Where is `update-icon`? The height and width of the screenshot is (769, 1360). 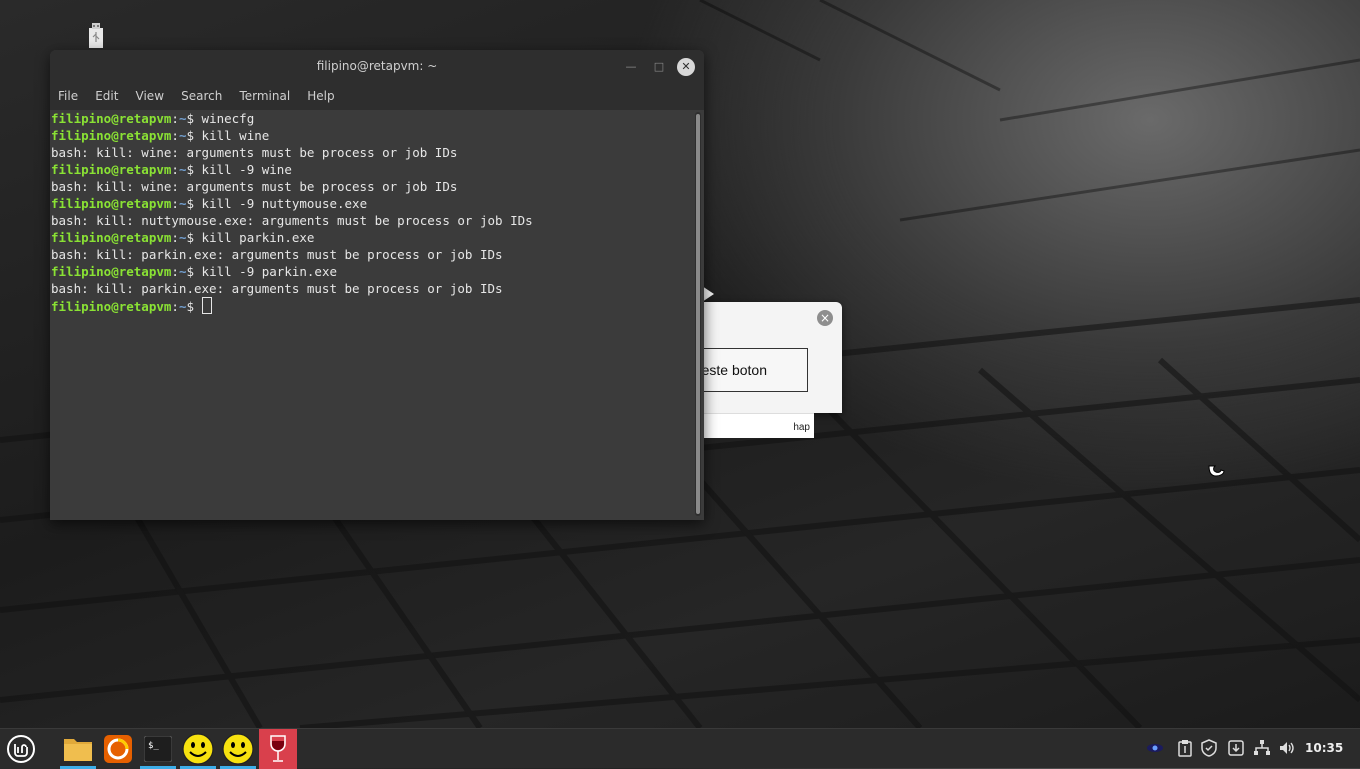 update-icon is located at coordinates (1236, 748).